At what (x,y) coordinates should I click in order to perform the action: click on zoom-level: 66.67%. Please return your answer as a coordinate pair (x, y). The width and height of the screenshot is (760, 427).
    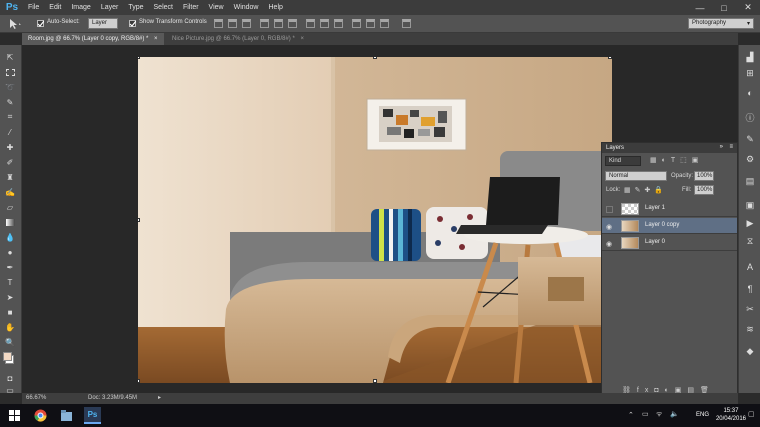
    Looking at the image, I should click on (36, 398).